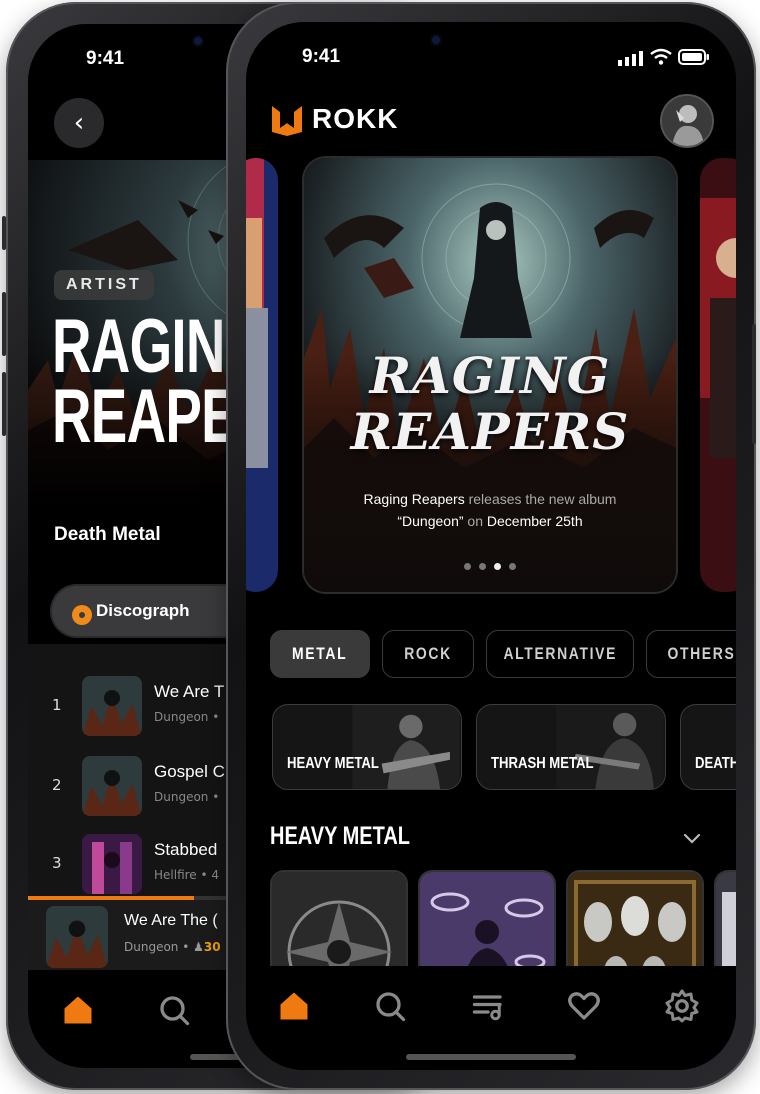 The image size is (760, 1094). Describe the element at coordinates (107, 534) in the screenshot. I see `artist-genre: Death Metal` at that location.